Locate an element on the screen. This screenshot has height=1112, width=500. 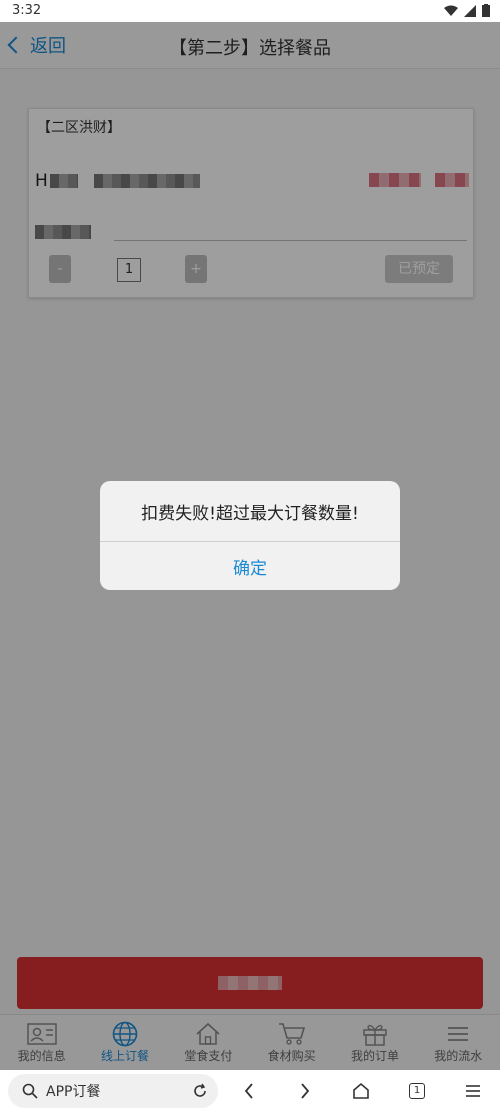
status-icons is located at coordinates (467, 10).